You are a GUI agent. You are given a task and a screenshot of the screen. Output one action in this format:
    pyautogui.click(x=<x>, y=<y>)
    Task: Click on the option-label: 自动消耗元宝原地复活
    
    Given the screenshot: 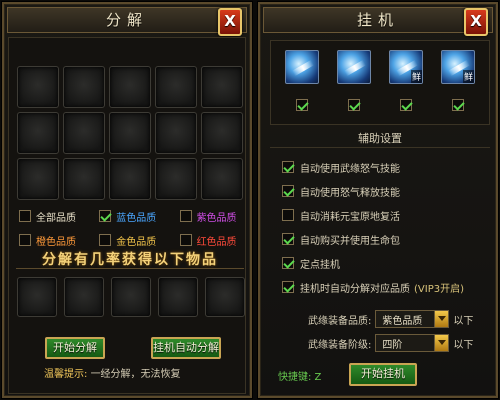 What is the action you would take?
    pyautogui.click(x=350, y=217)
    